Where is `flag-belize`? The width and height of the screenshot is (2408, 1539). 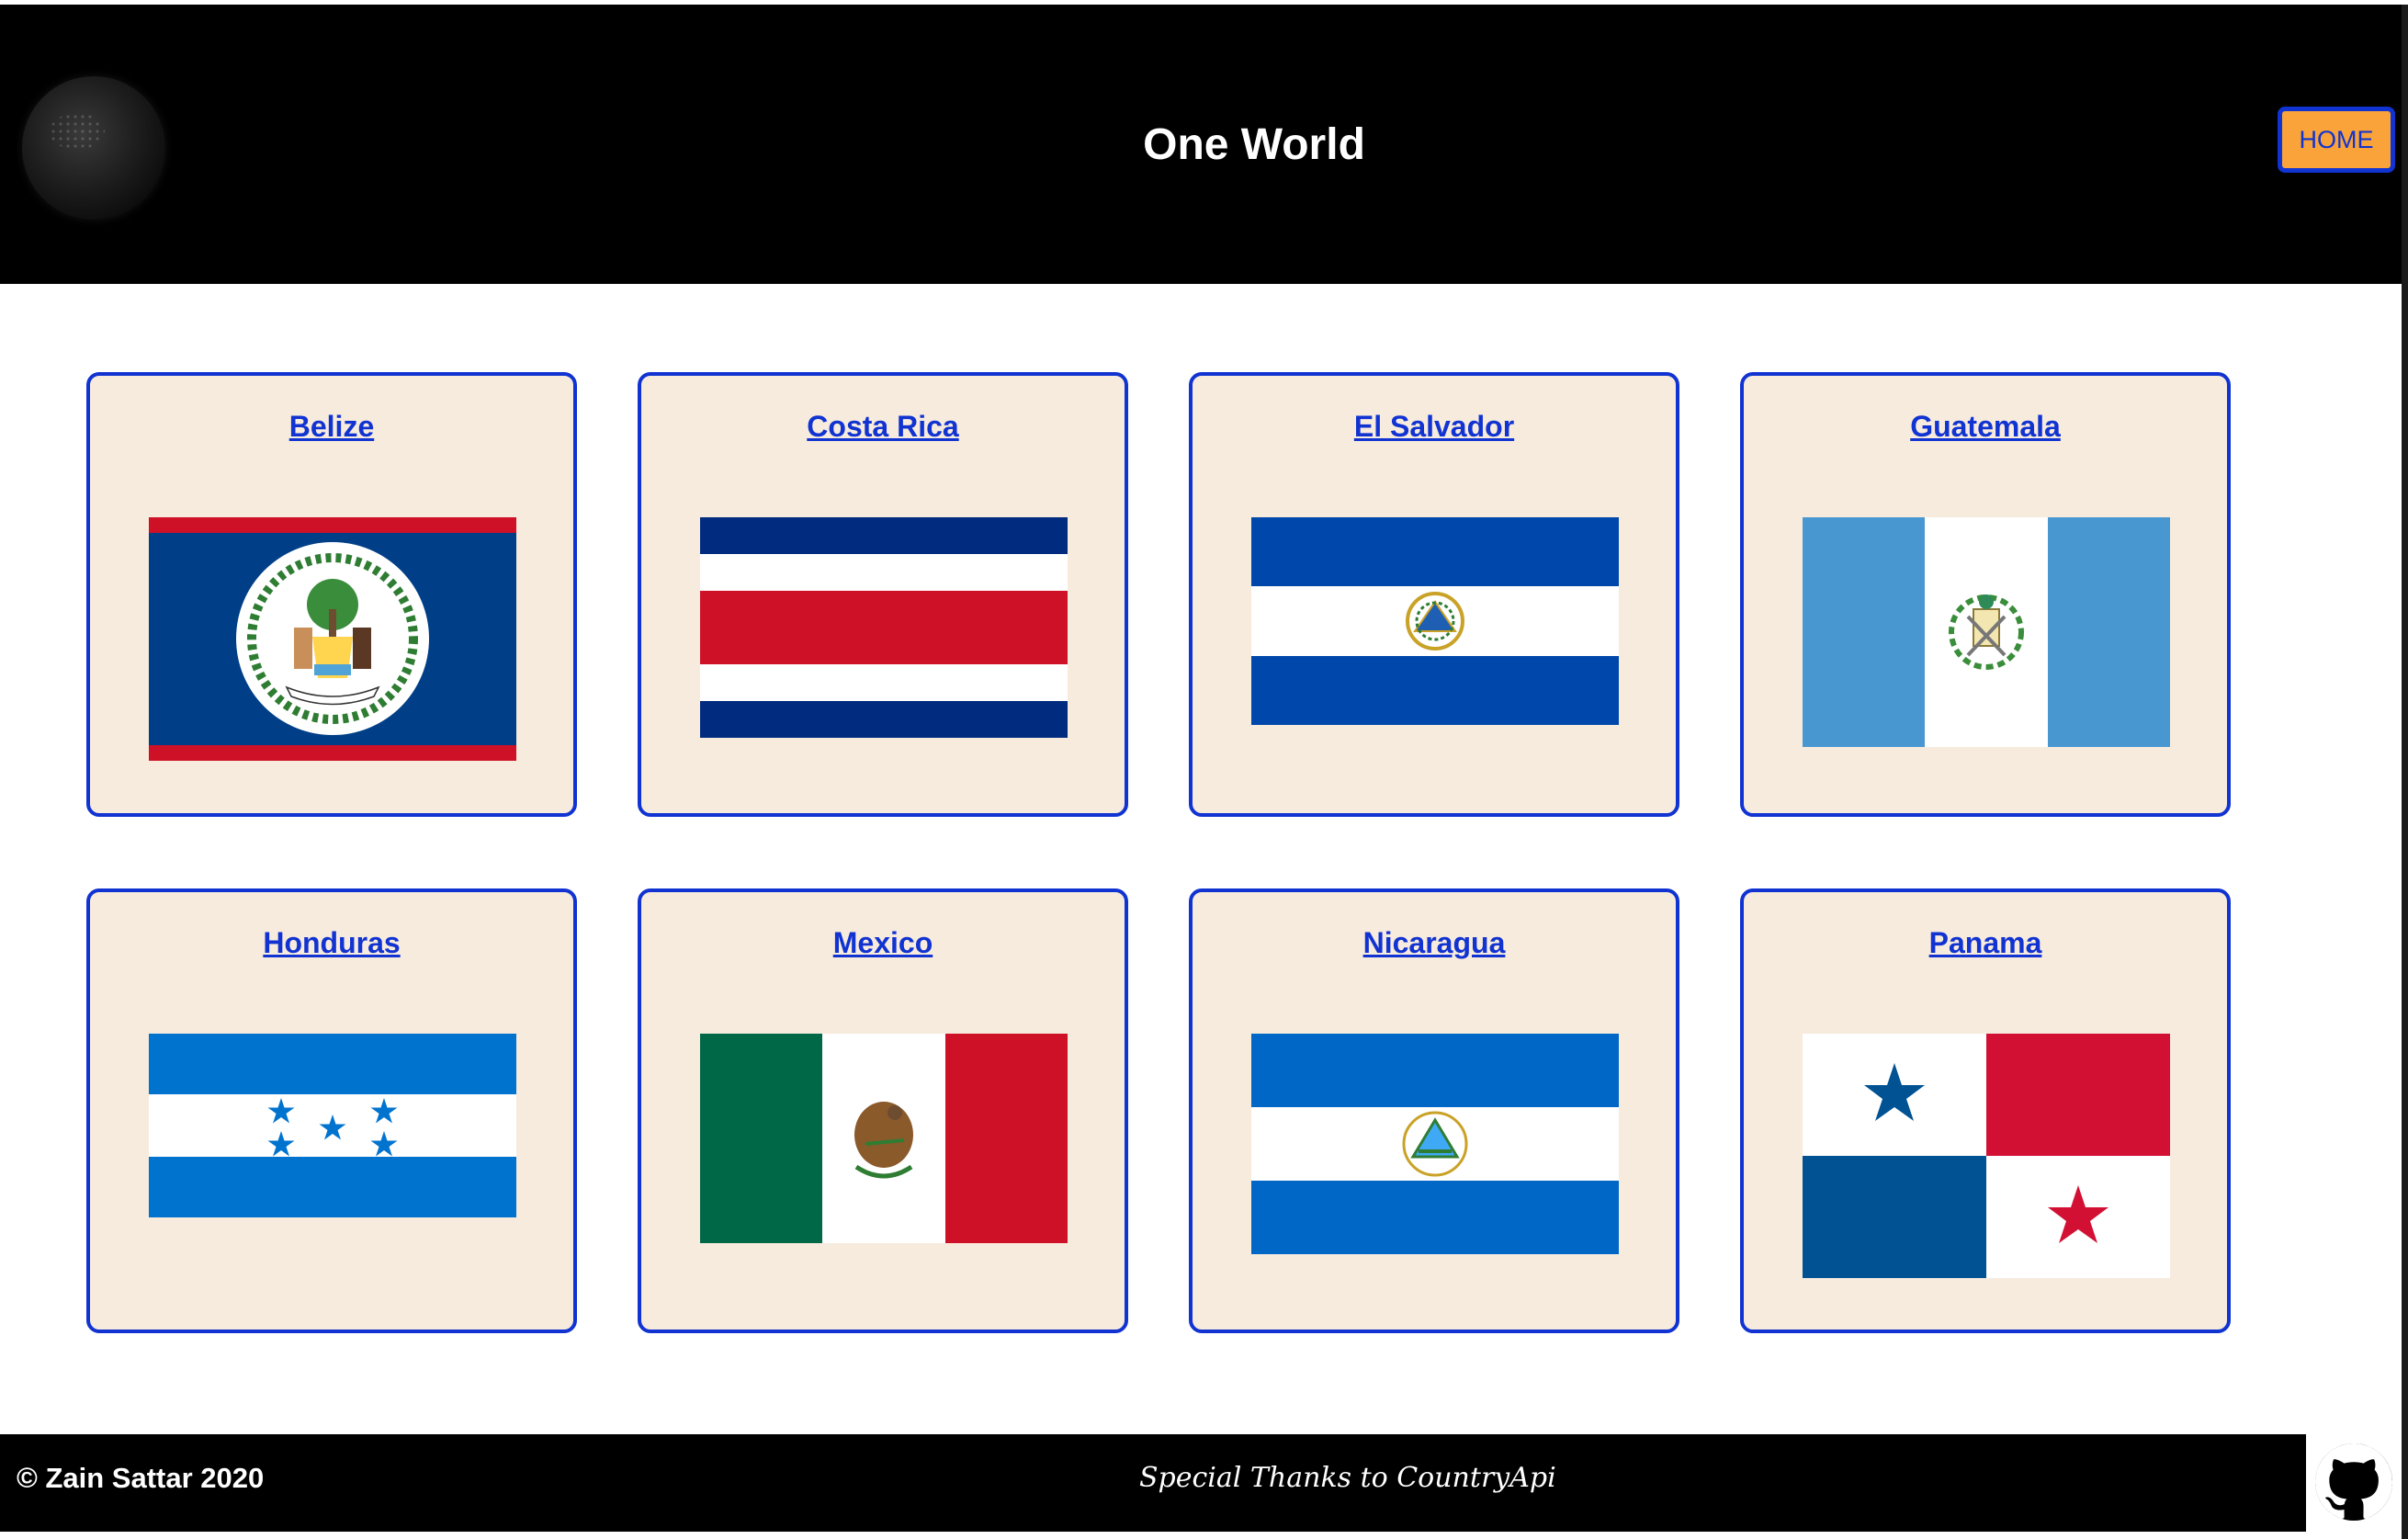 flag-belize is located at coordinates (333, 639).